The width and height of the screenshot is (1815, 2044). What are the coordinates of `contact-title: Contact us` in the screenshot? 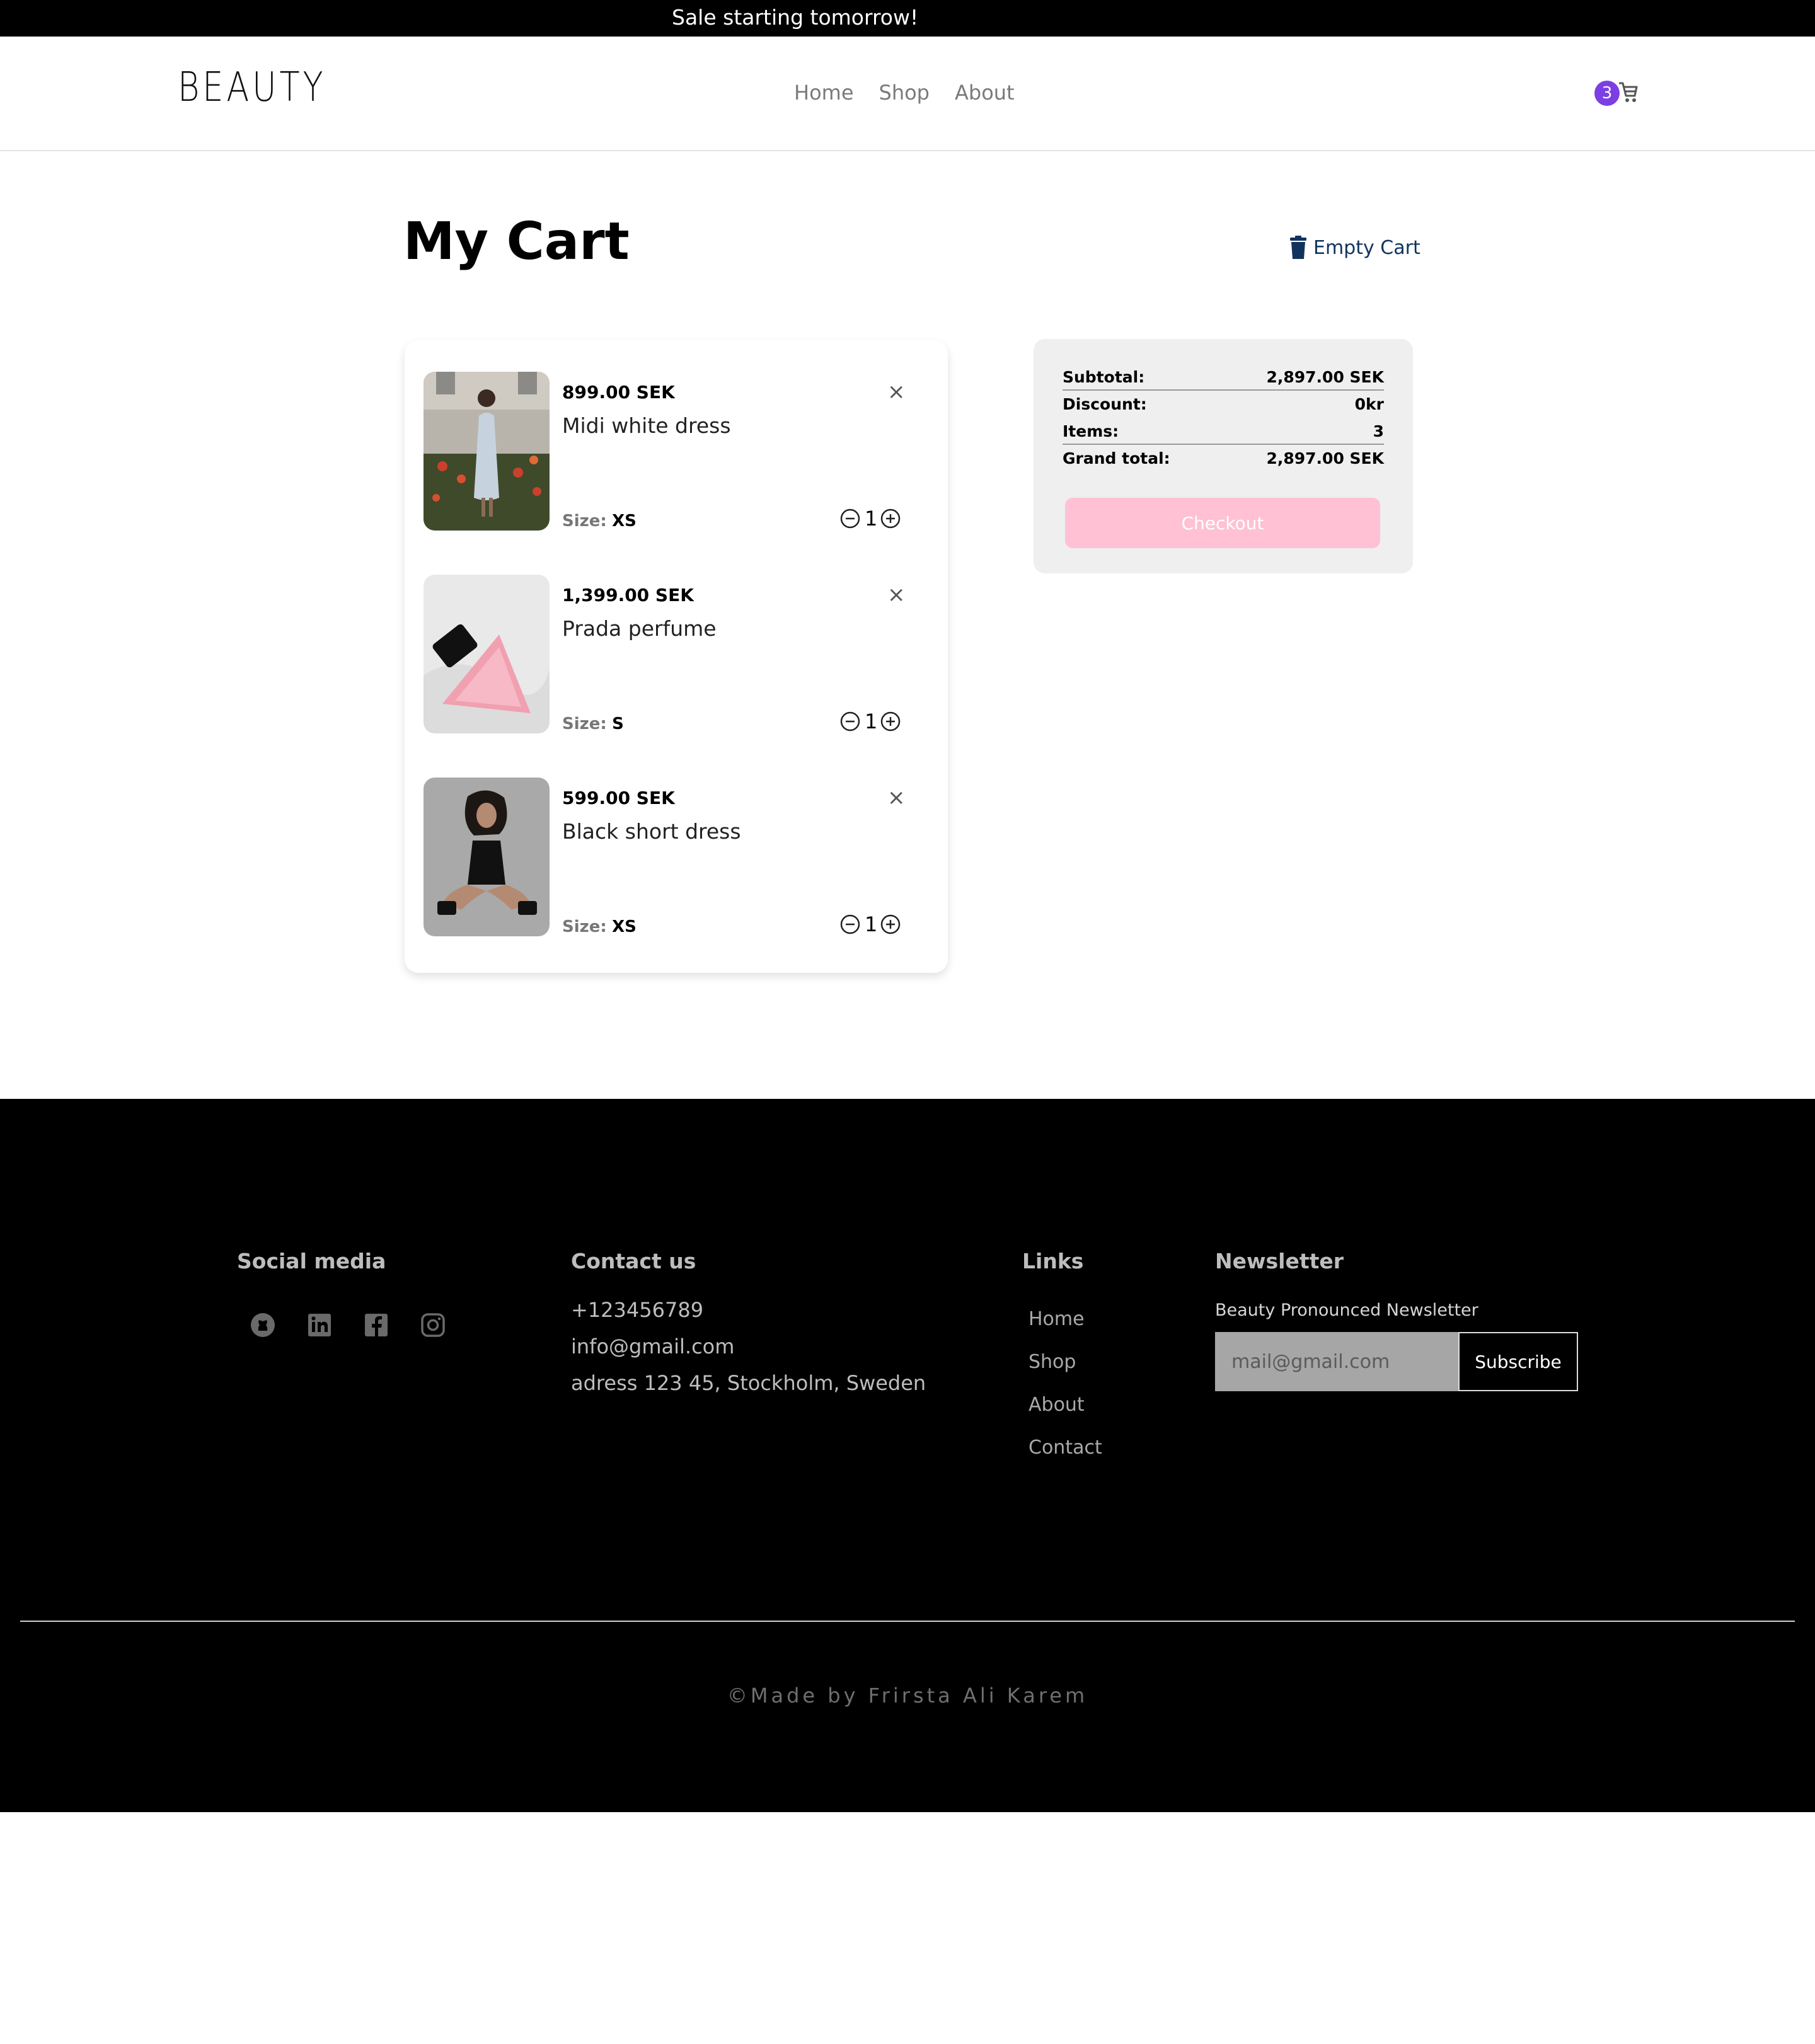 It's located at (634, 1261).